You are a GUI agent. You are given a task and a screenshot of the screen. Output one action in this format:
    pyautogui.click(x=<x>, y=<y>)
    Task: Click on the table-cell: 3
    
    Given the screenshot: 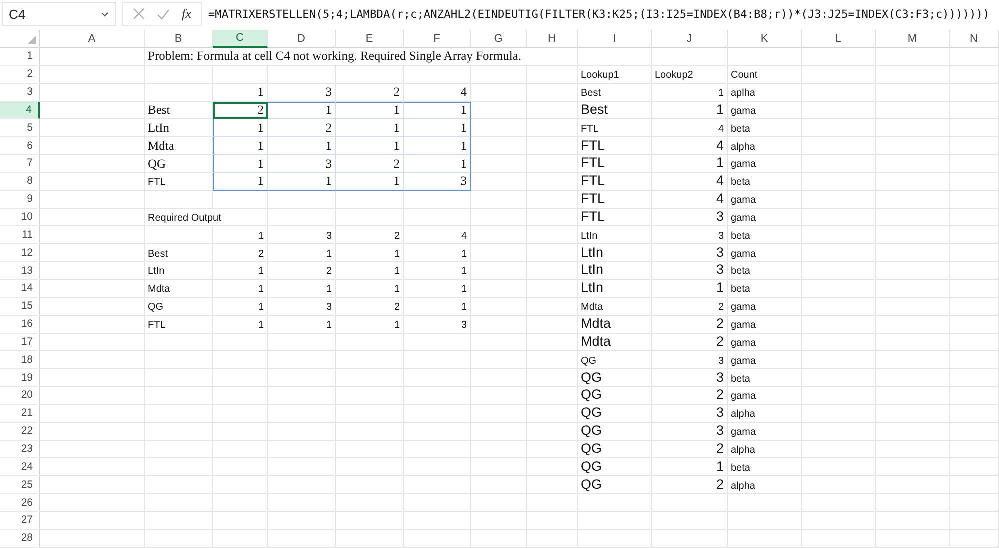 What is the action you would take?
    pyautogui.click(x=690, y=235)
    